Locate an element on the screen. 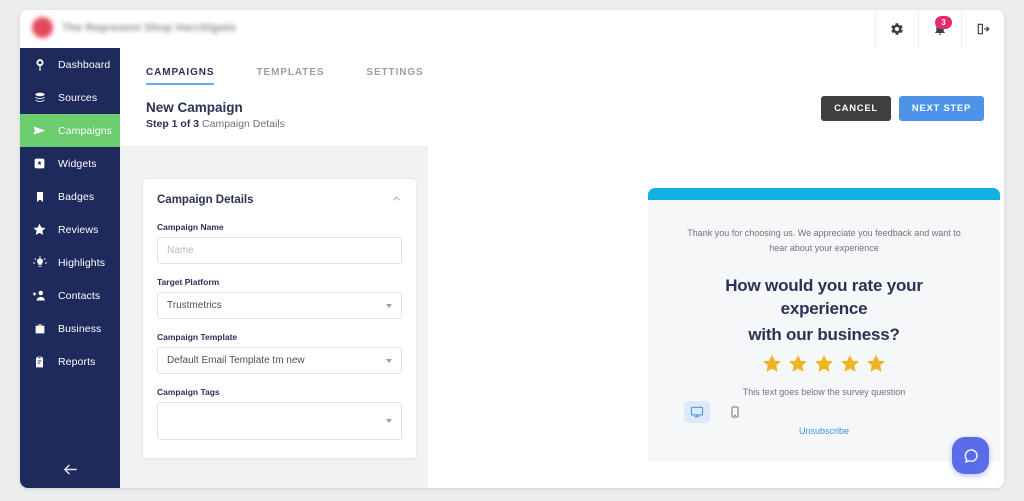 The width and height of the screenshot is (1024, 501). phone-icon is located at coordinates (735, 412).